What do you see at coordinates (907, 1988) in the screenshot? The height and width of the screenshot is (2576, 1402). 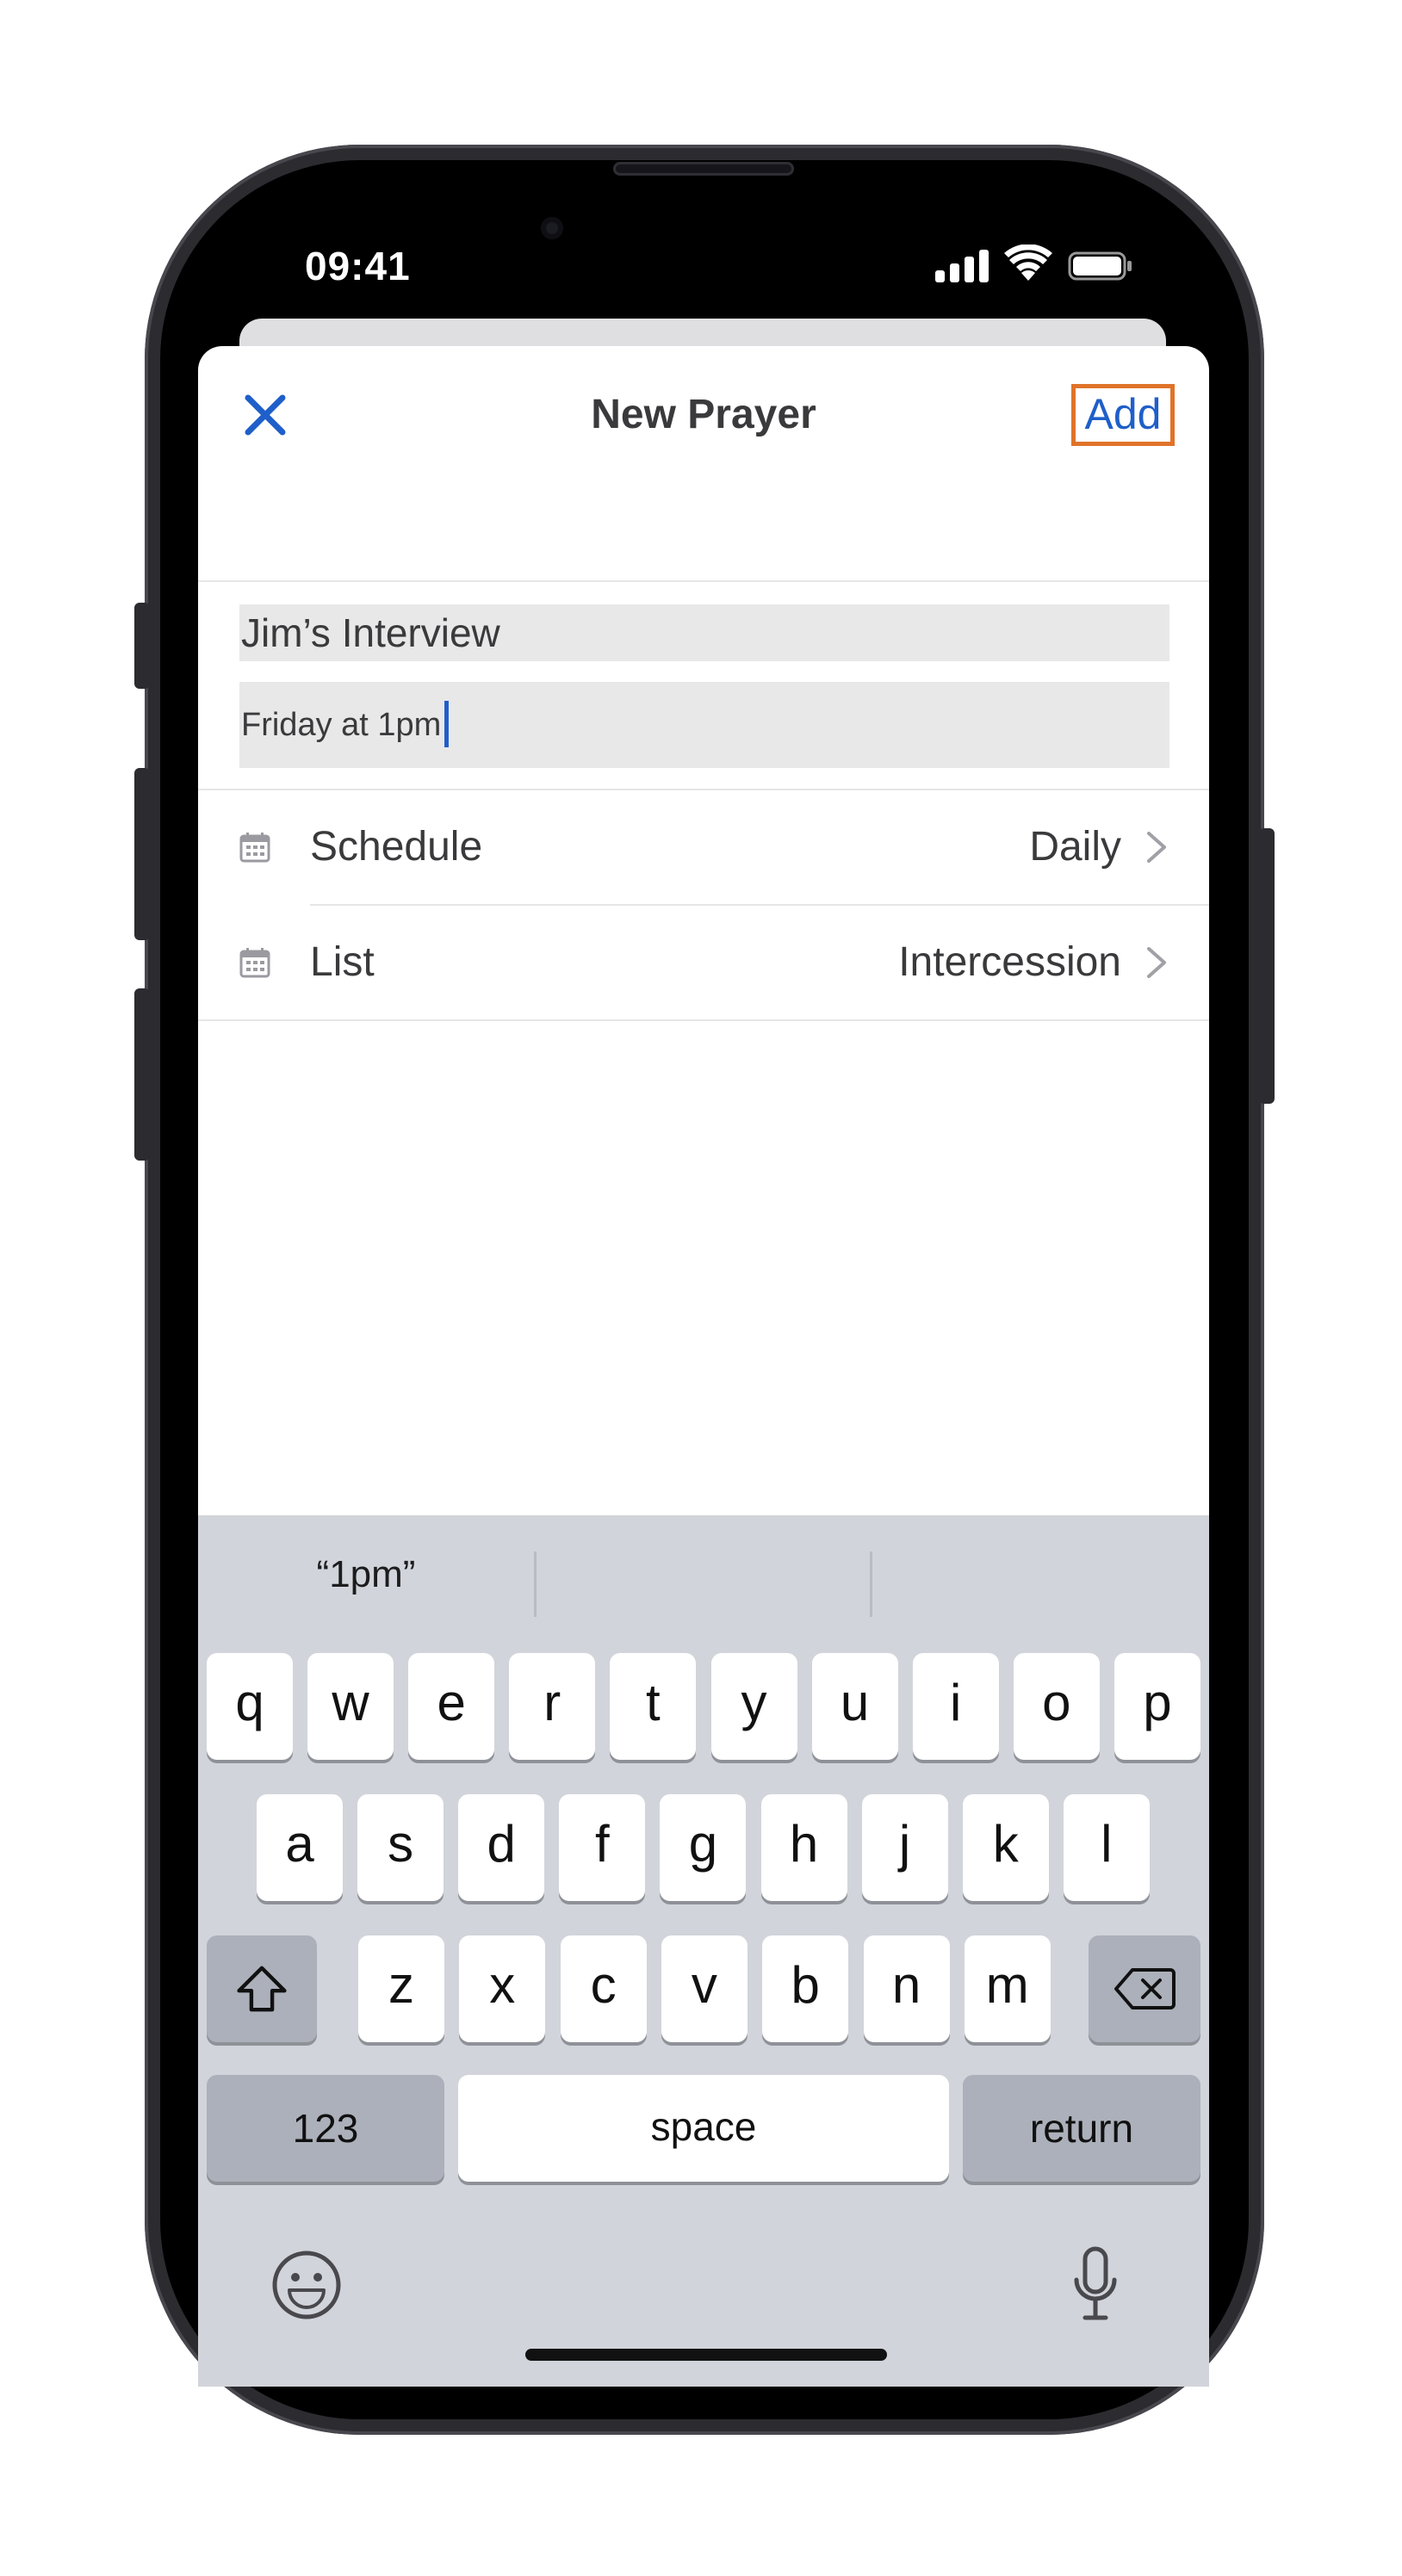 I see `key-n: n` at bounding box center [907, 1988].